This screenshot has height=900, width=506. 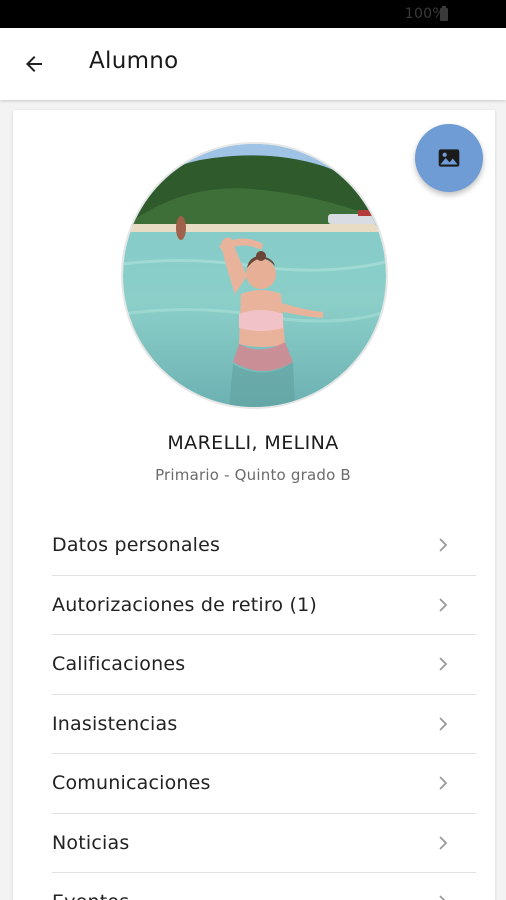 I want to click on menu-item-inasistencias: Inasistencias, so click(x=264, y=724).